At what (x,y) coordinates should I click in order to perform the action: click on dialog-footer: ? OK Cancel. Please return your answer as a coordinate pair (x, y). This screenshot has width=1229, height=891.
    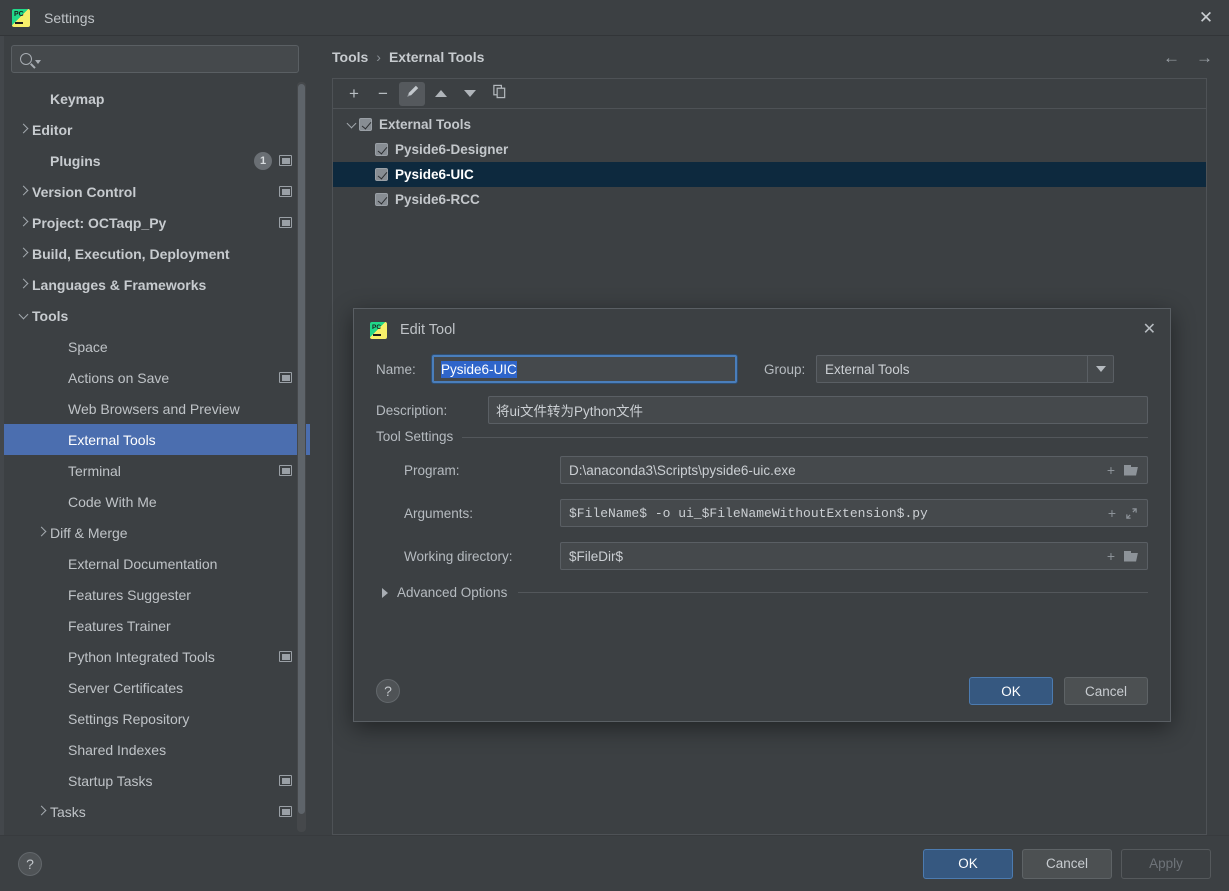
    Looking at the image, I should click on (762, 691).